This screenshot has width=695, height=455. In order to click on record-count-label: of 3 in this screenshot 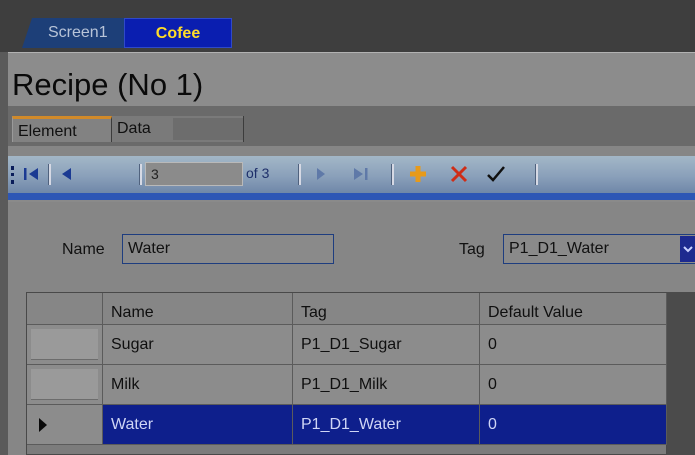, I will do `click(258, 173)`.